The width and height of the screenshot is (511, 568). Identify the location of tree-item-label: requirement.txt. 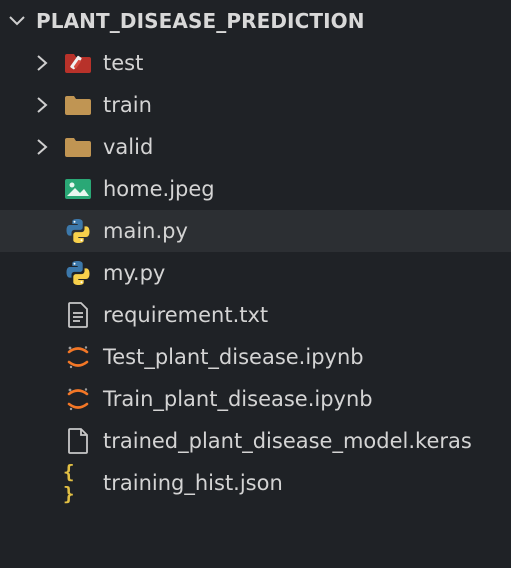
(186, 315).